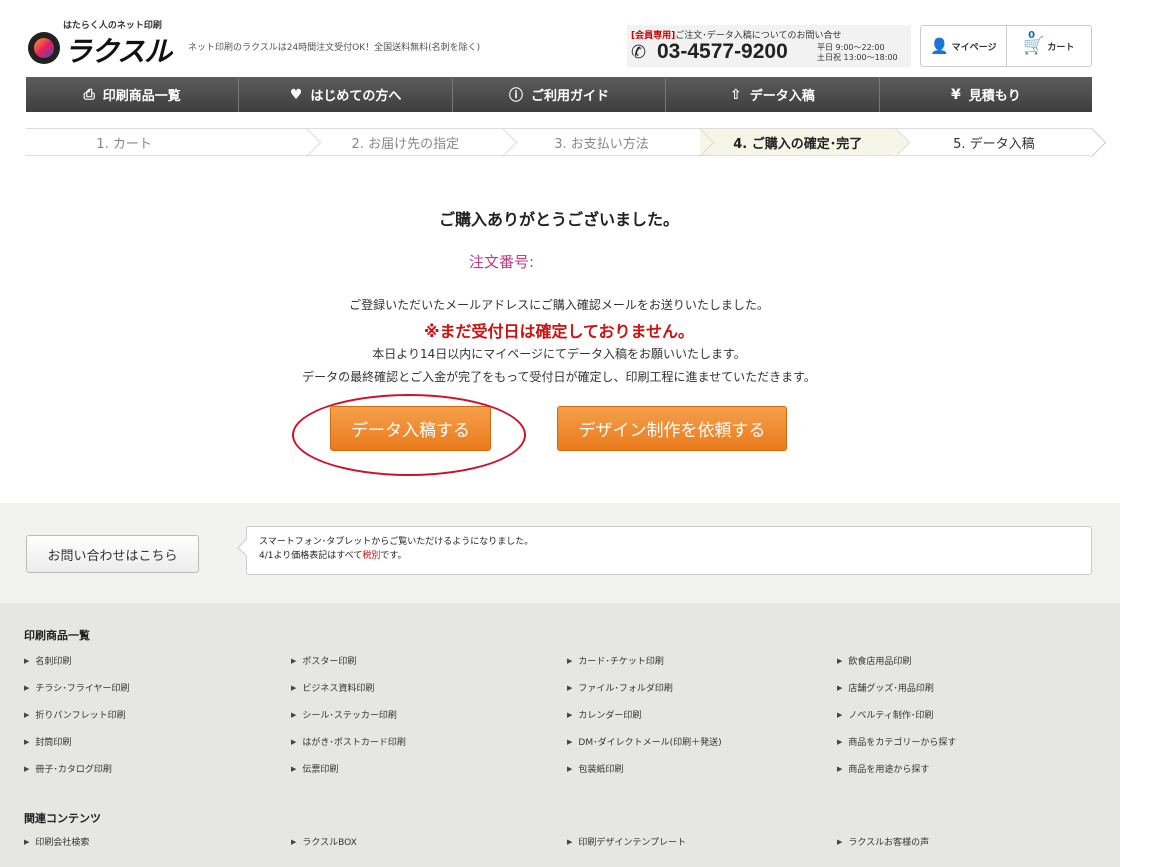  Describe the element at coordinates (965, 741) in the screenshot. I see `footer-link: ▶ 商品をカテゴリーから探す` at that location.